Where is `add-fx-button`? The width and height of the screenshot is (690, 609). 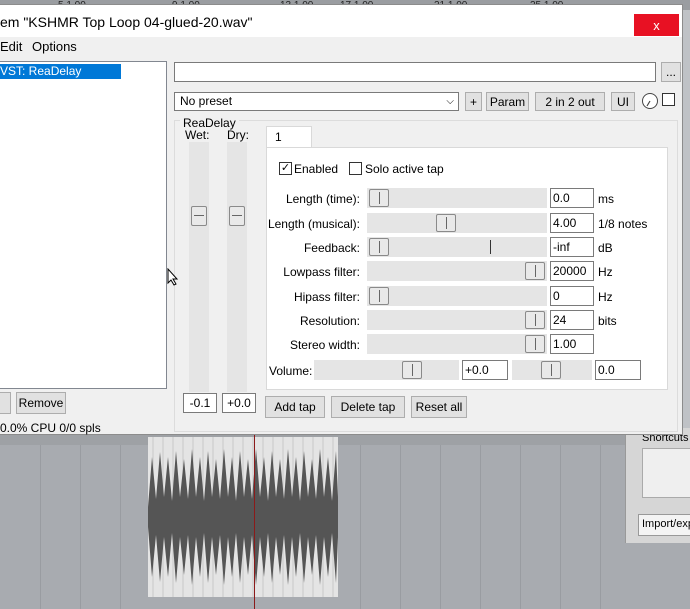 add-fx-button is located at coordinates (5, 403).